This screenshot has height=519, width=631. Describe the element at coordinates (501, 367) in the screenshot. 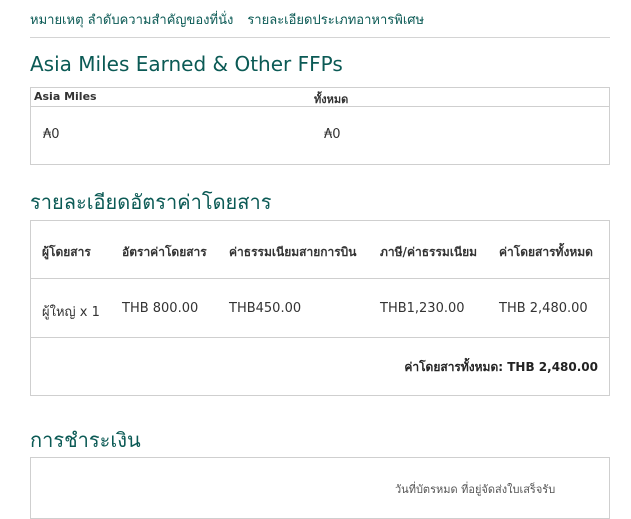

I see `fare-grand-total: ค่าโดยสารทั้งหมด: THB 2,480.00` at that location.